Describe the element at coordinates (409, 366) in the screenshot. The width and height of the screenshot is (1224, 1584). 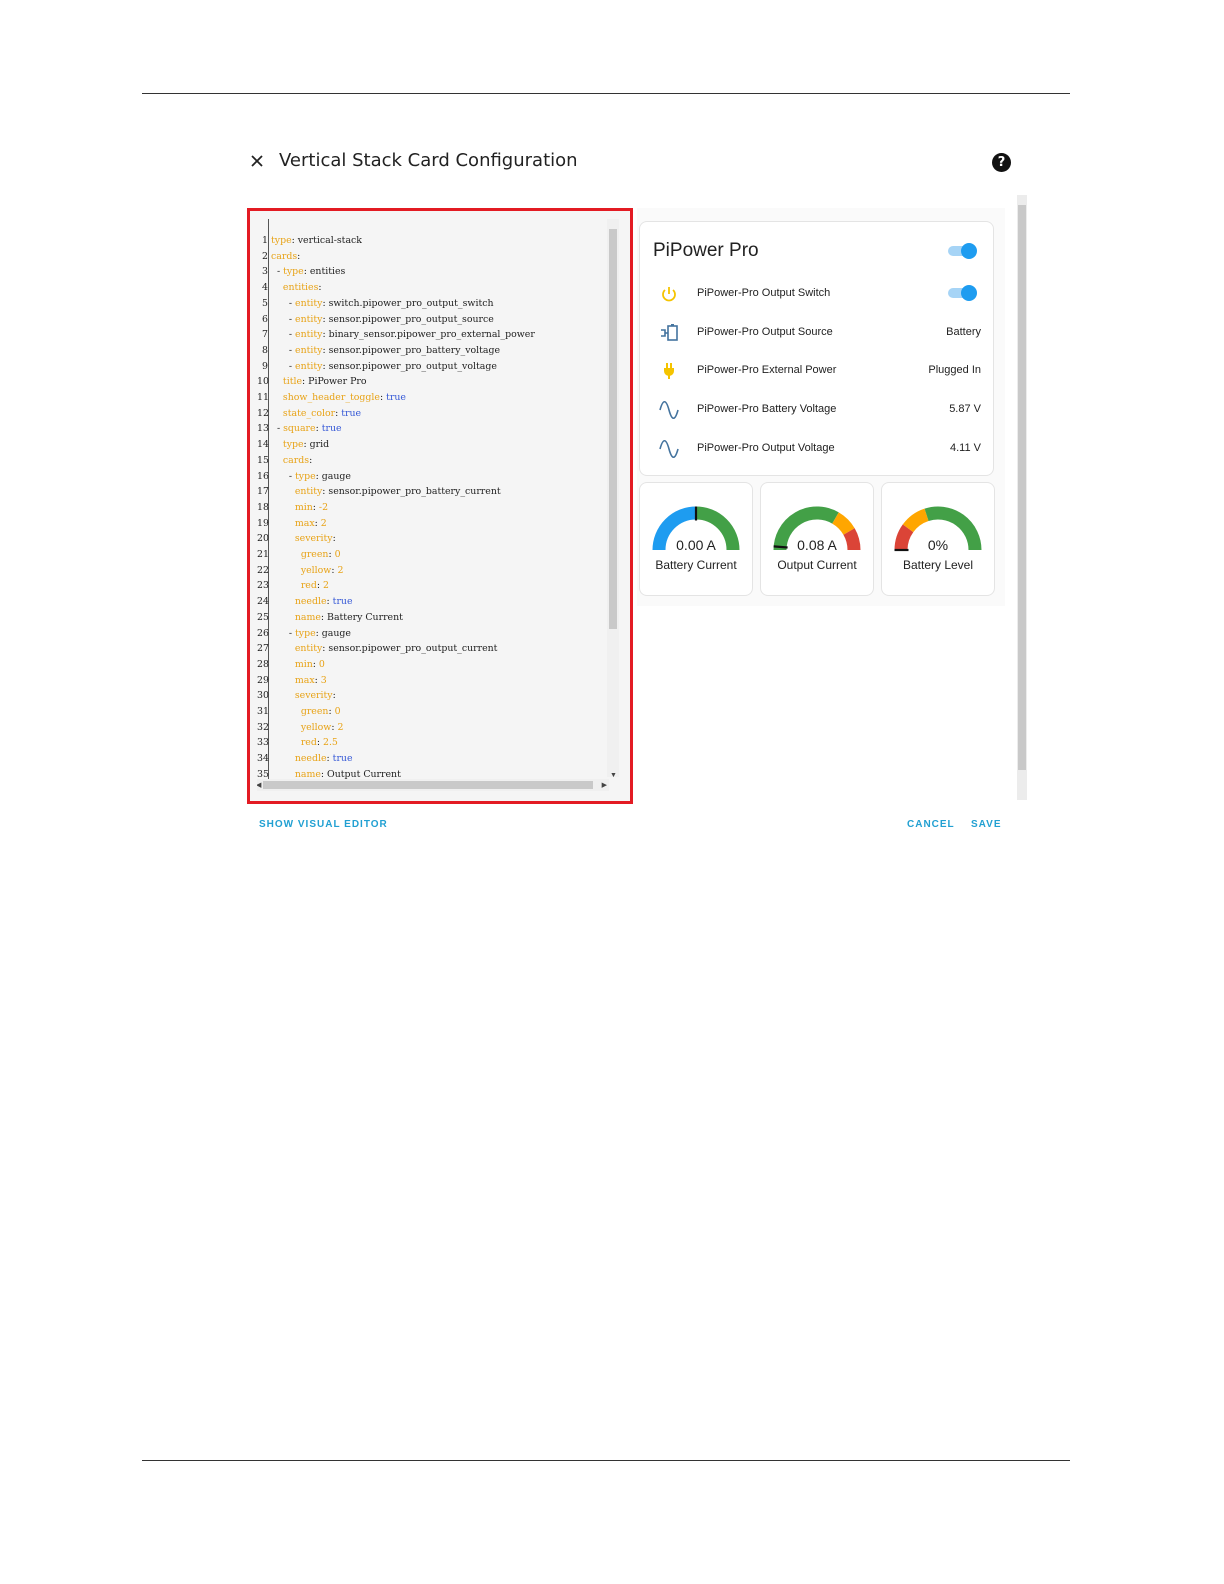
I see `yaml-text-token: : sensor.pipower_pro_output_voltage` at that location.